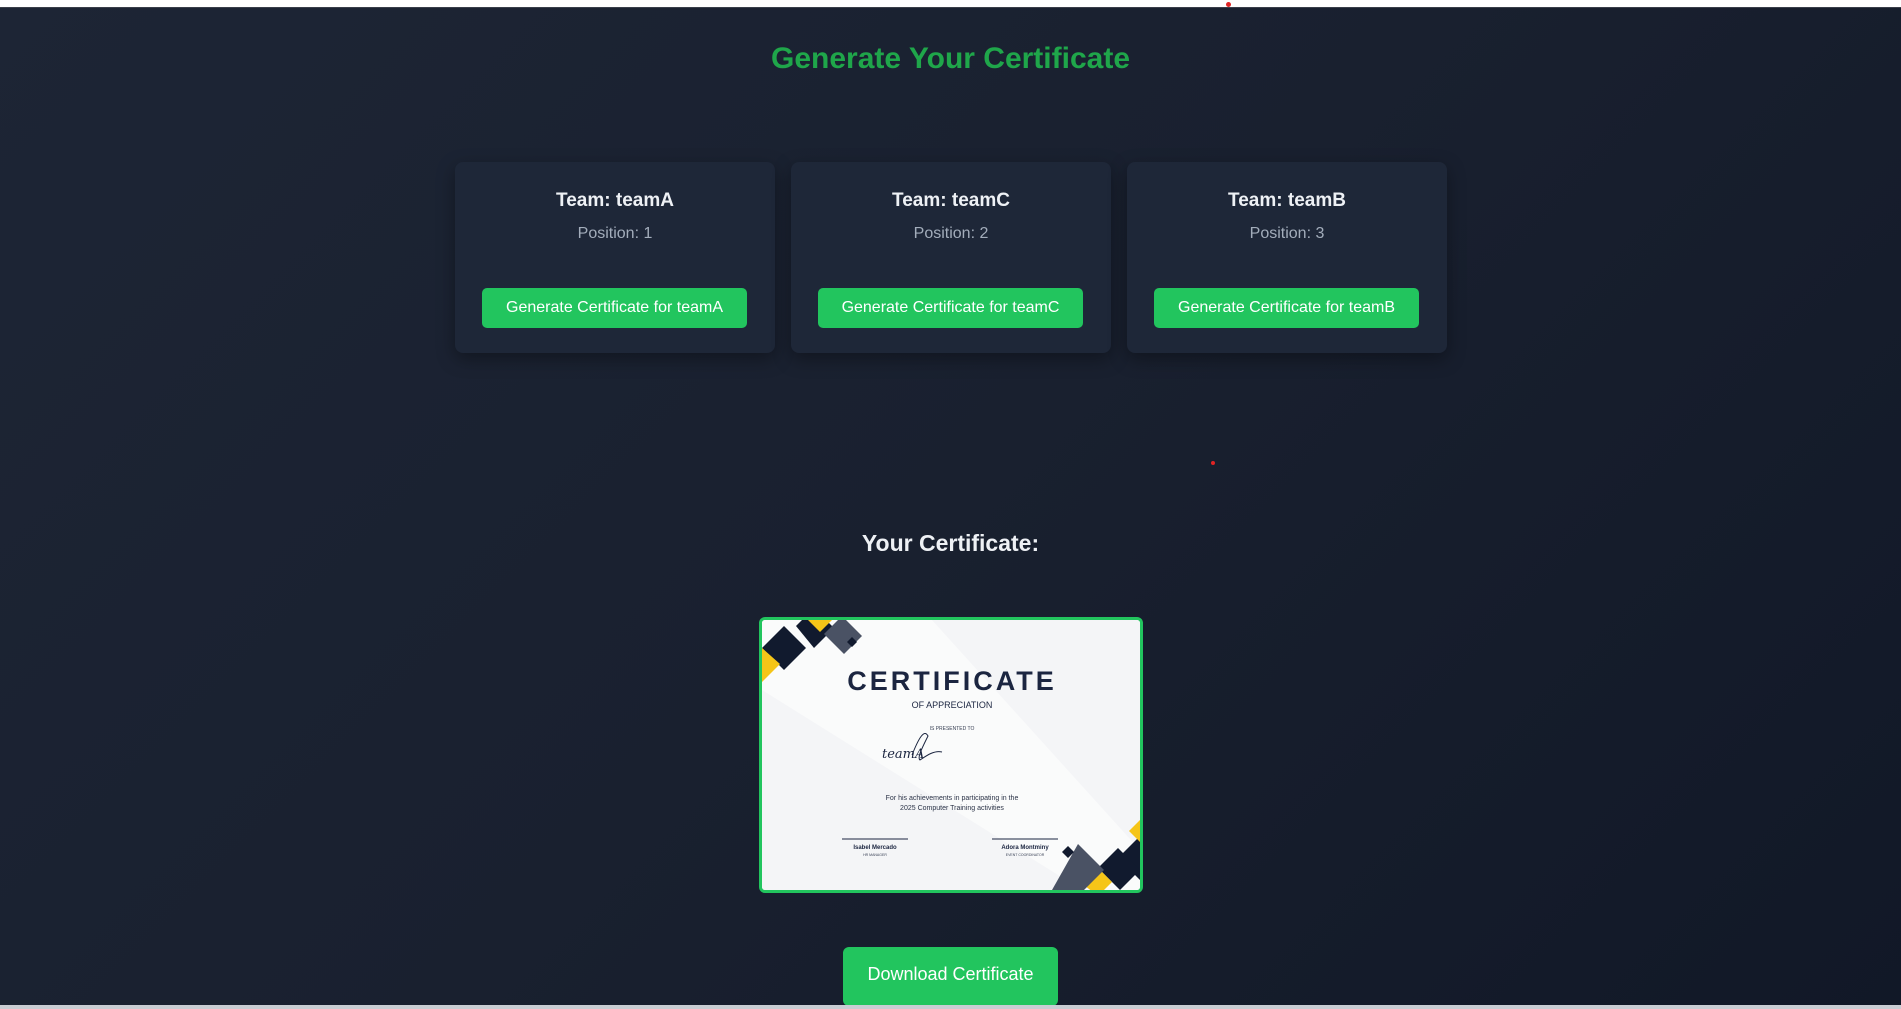  Describe the element at coordinates (950, 1007) in the screenshot. I see `browser-bottom-bar` at that location.